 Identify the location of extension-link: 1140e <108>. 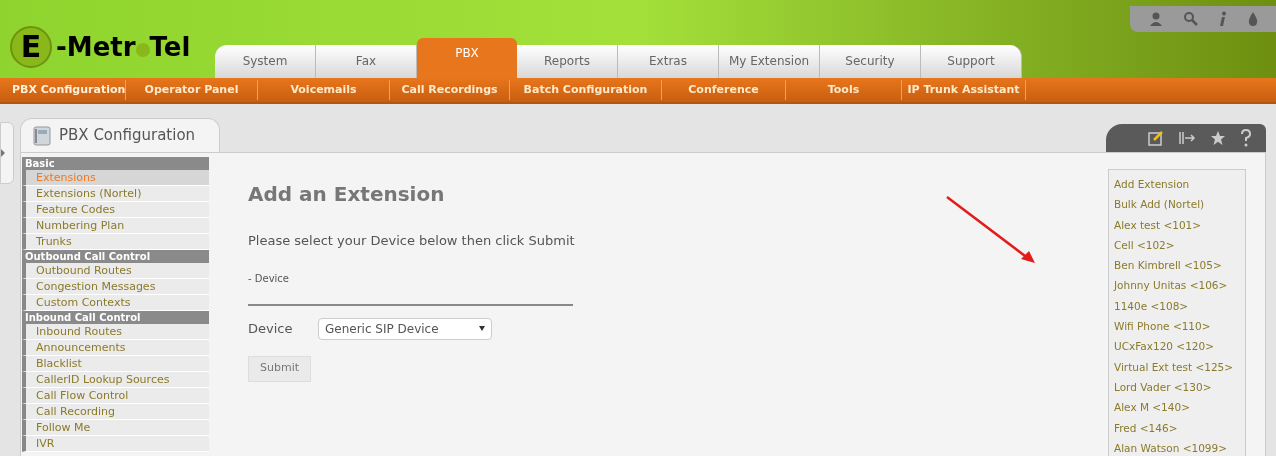
(1179, 306).